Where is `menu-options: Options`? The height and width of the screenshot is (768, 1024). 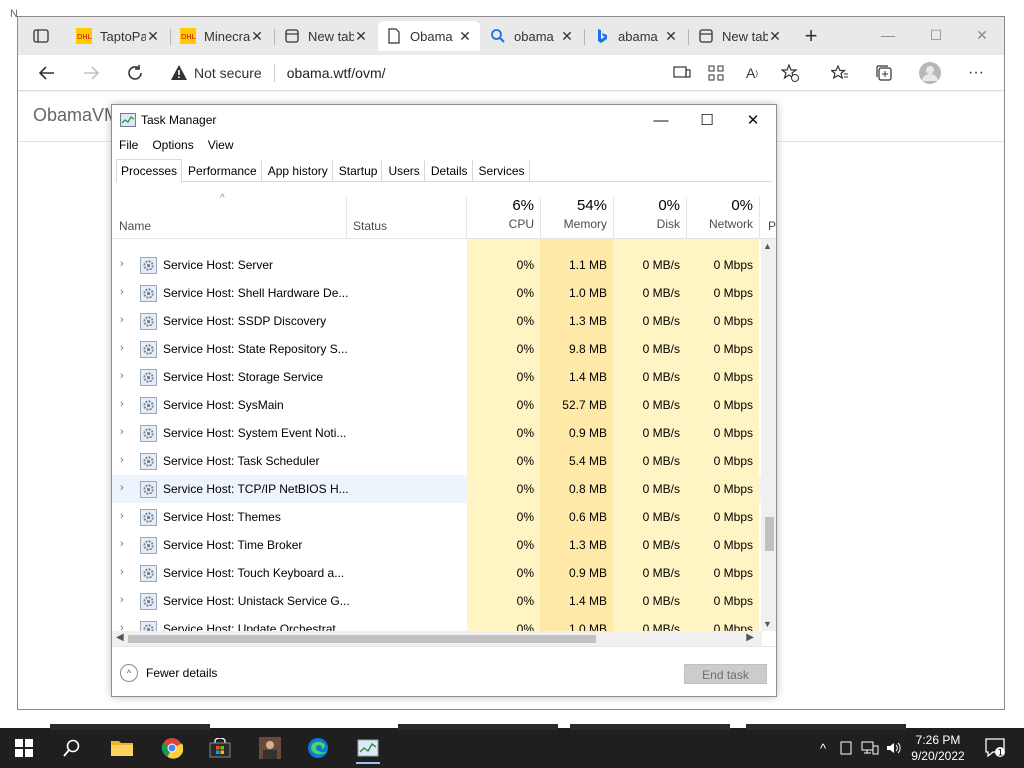 menu-options: Options is located at coordinates (172, 146).